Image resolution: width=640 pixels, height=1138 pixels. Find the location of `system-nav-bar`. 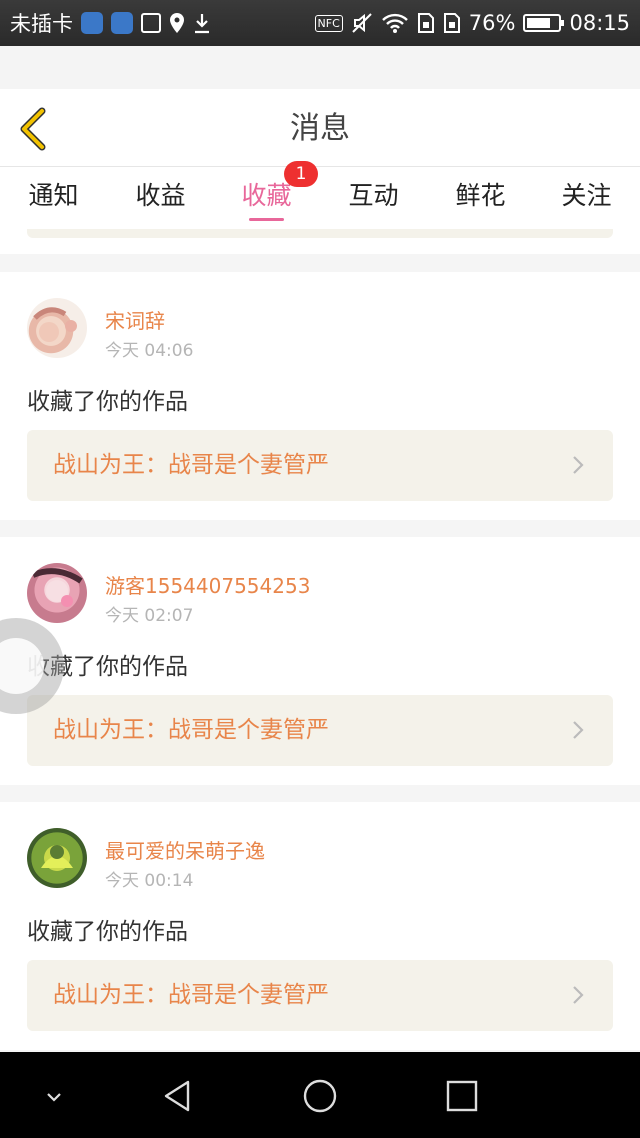

system-nav-bar is located at coordinates (320, 1095).